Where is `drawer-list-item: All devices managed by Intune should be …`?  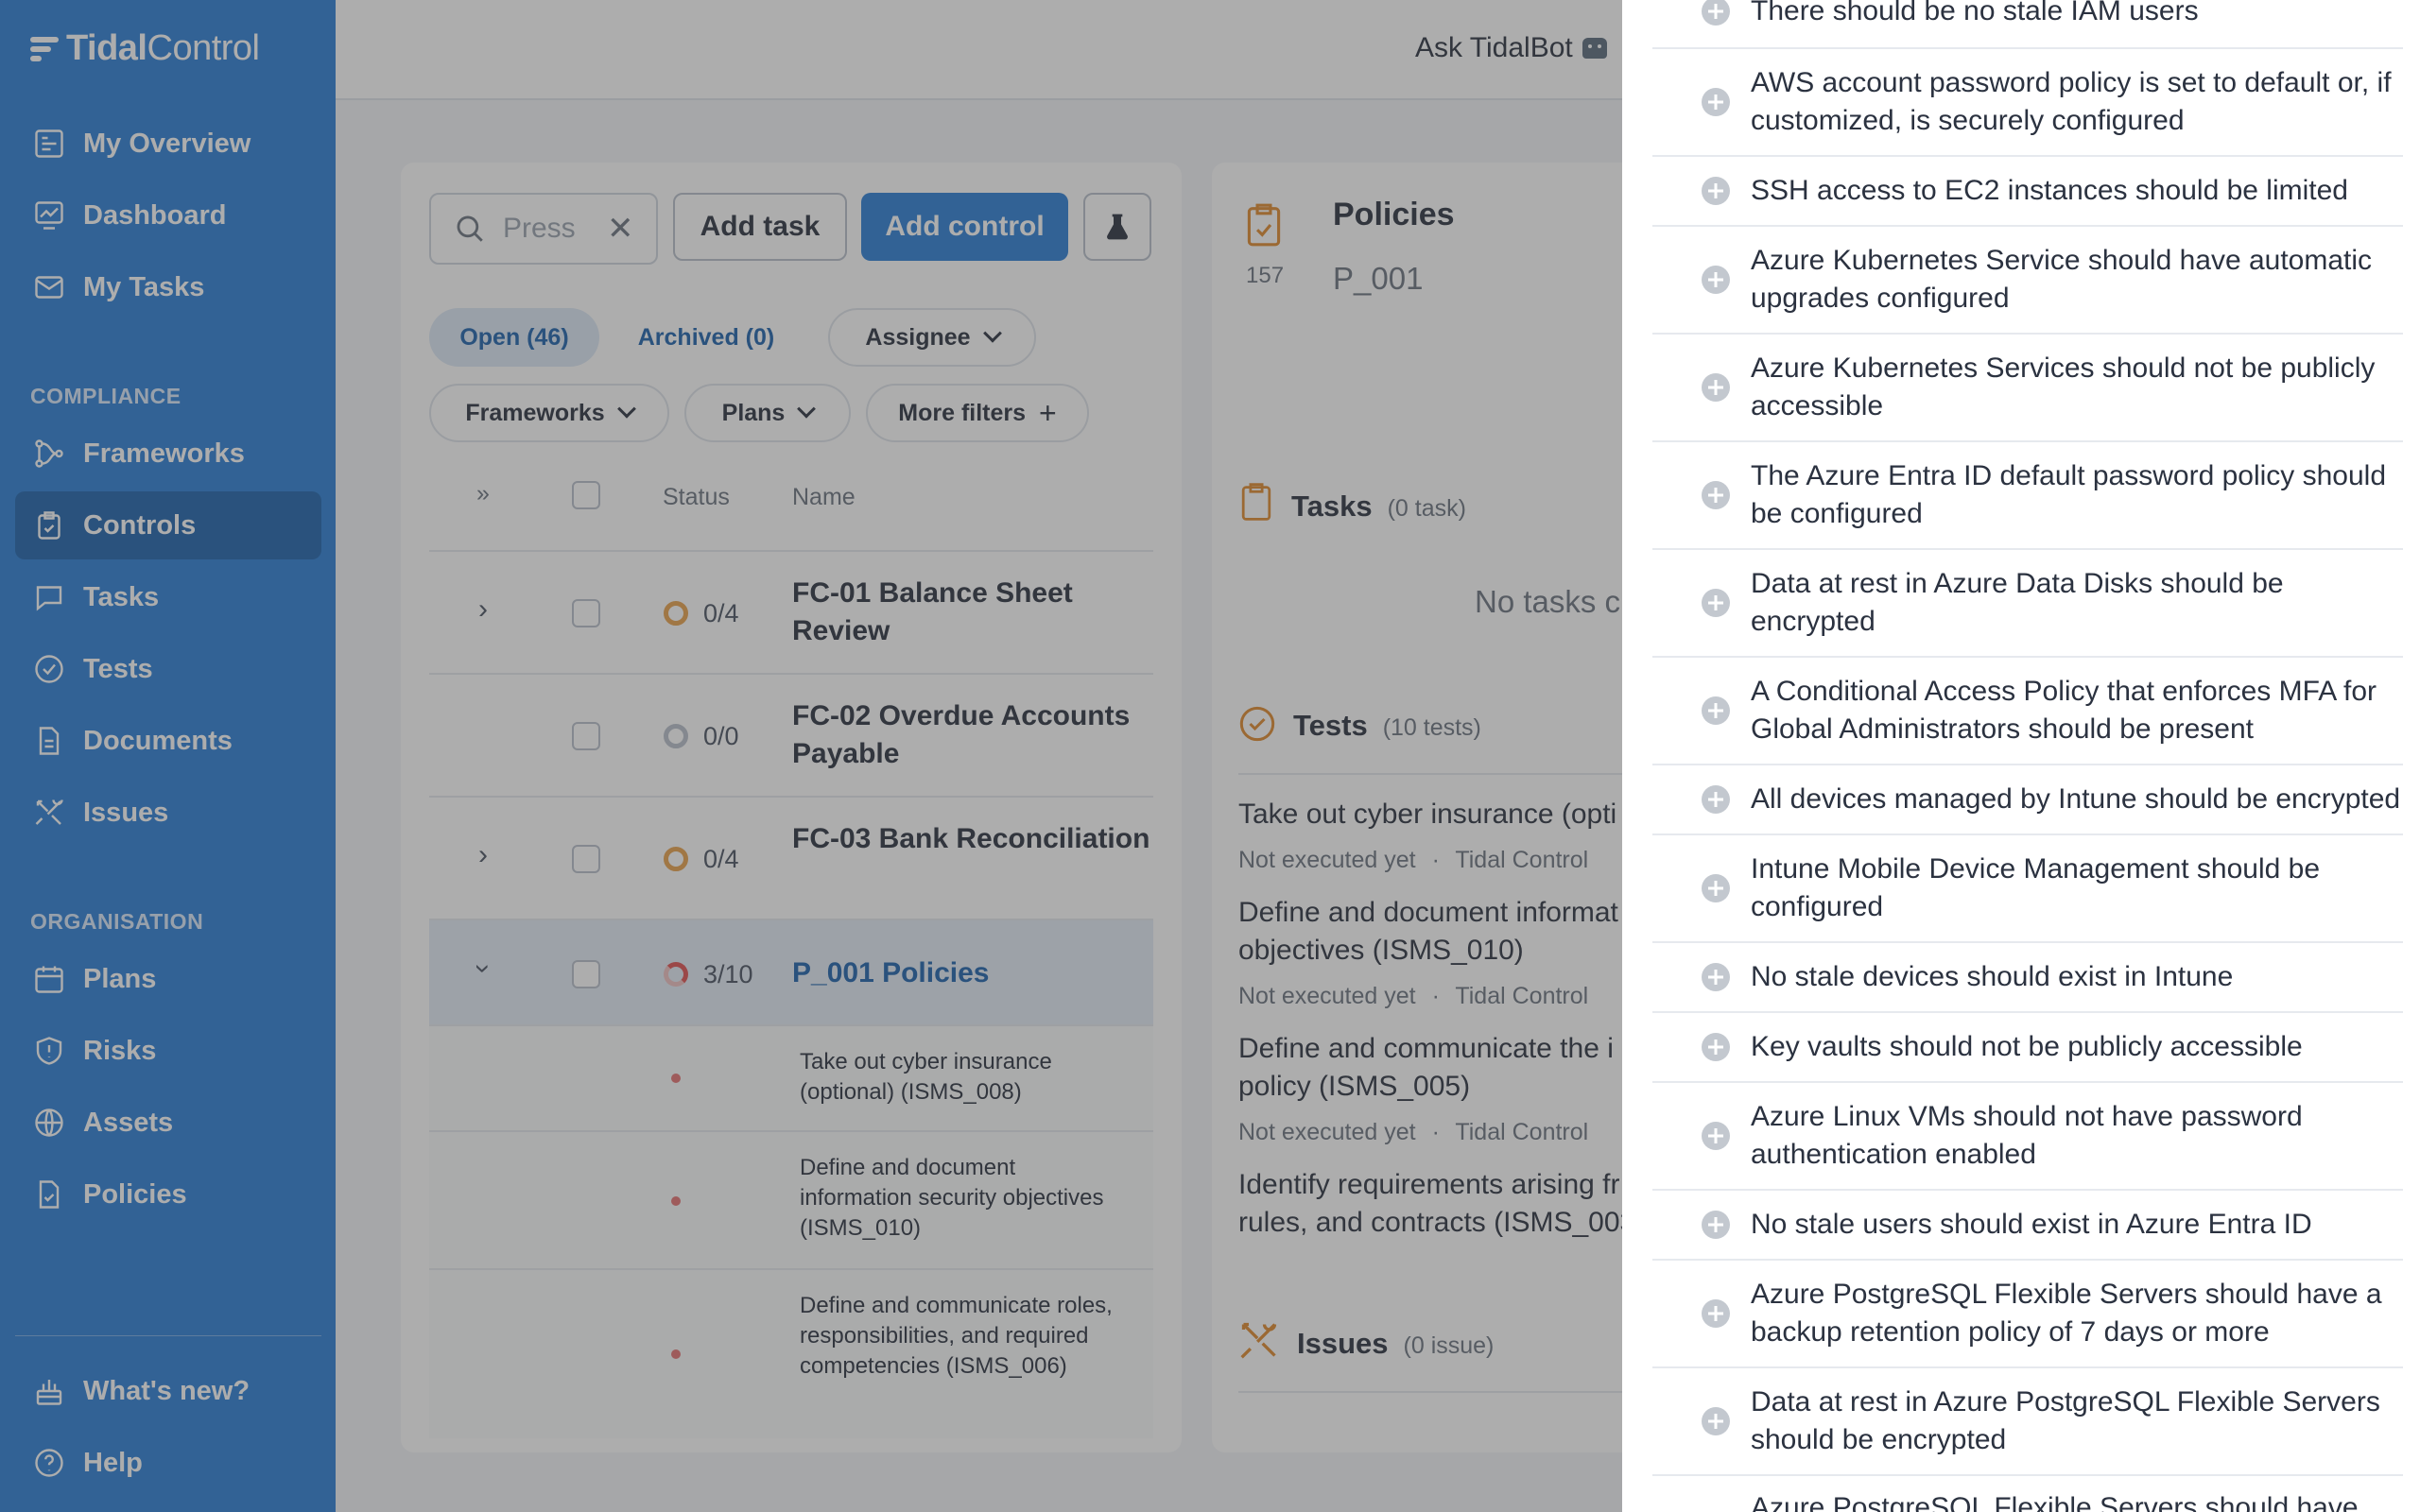 drawer-list-item: All devices managed by Intune should be … is located at coordinates (2028, 800).